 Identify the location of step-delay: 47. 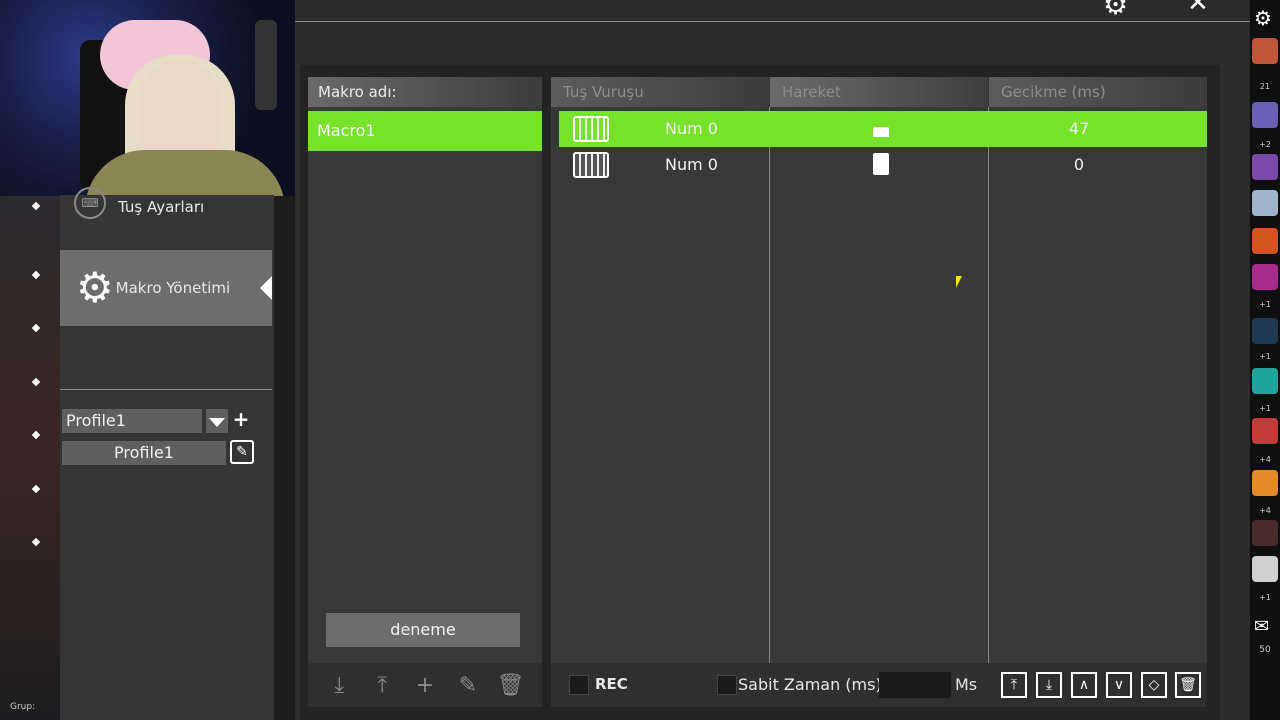
(1079, 129).